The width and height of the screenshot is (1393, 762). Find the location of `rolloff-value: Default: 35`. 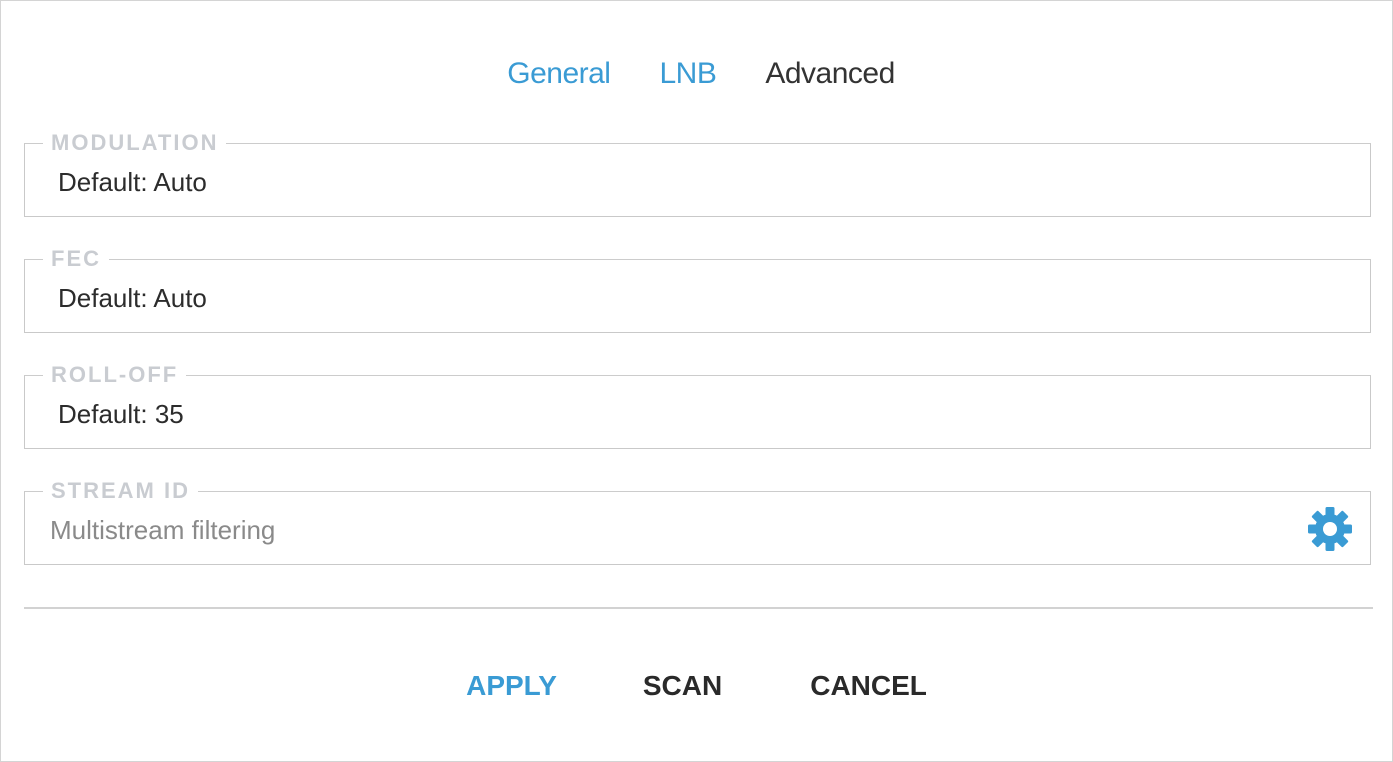

rolloff-value: Default: 35 is located at coordinates (121, 414).